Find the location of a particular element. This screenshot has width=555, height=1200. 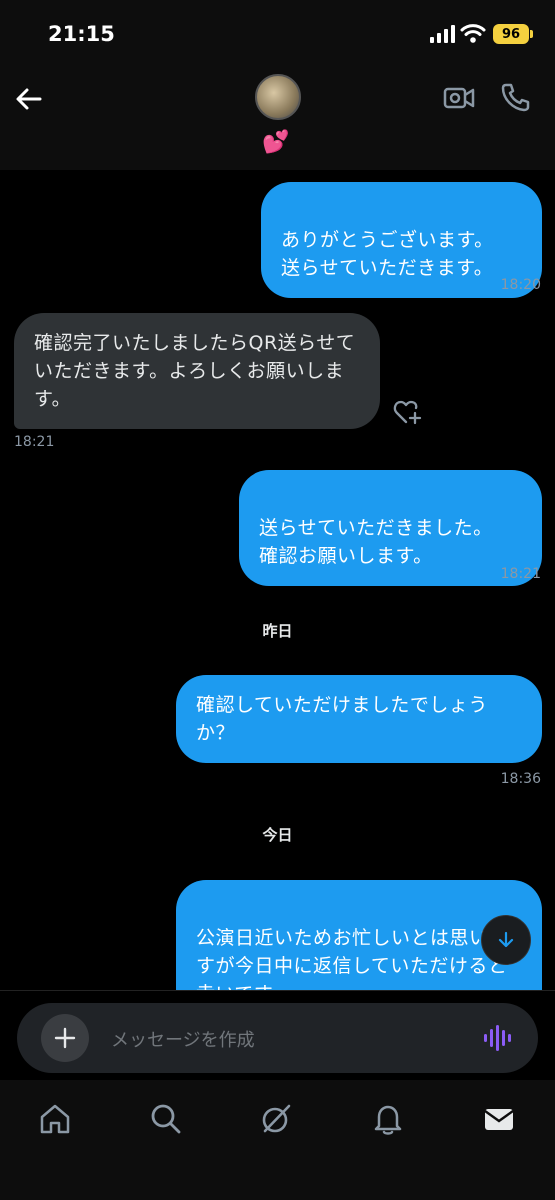

back-arrow-icon is located at coordinates (29, 99).